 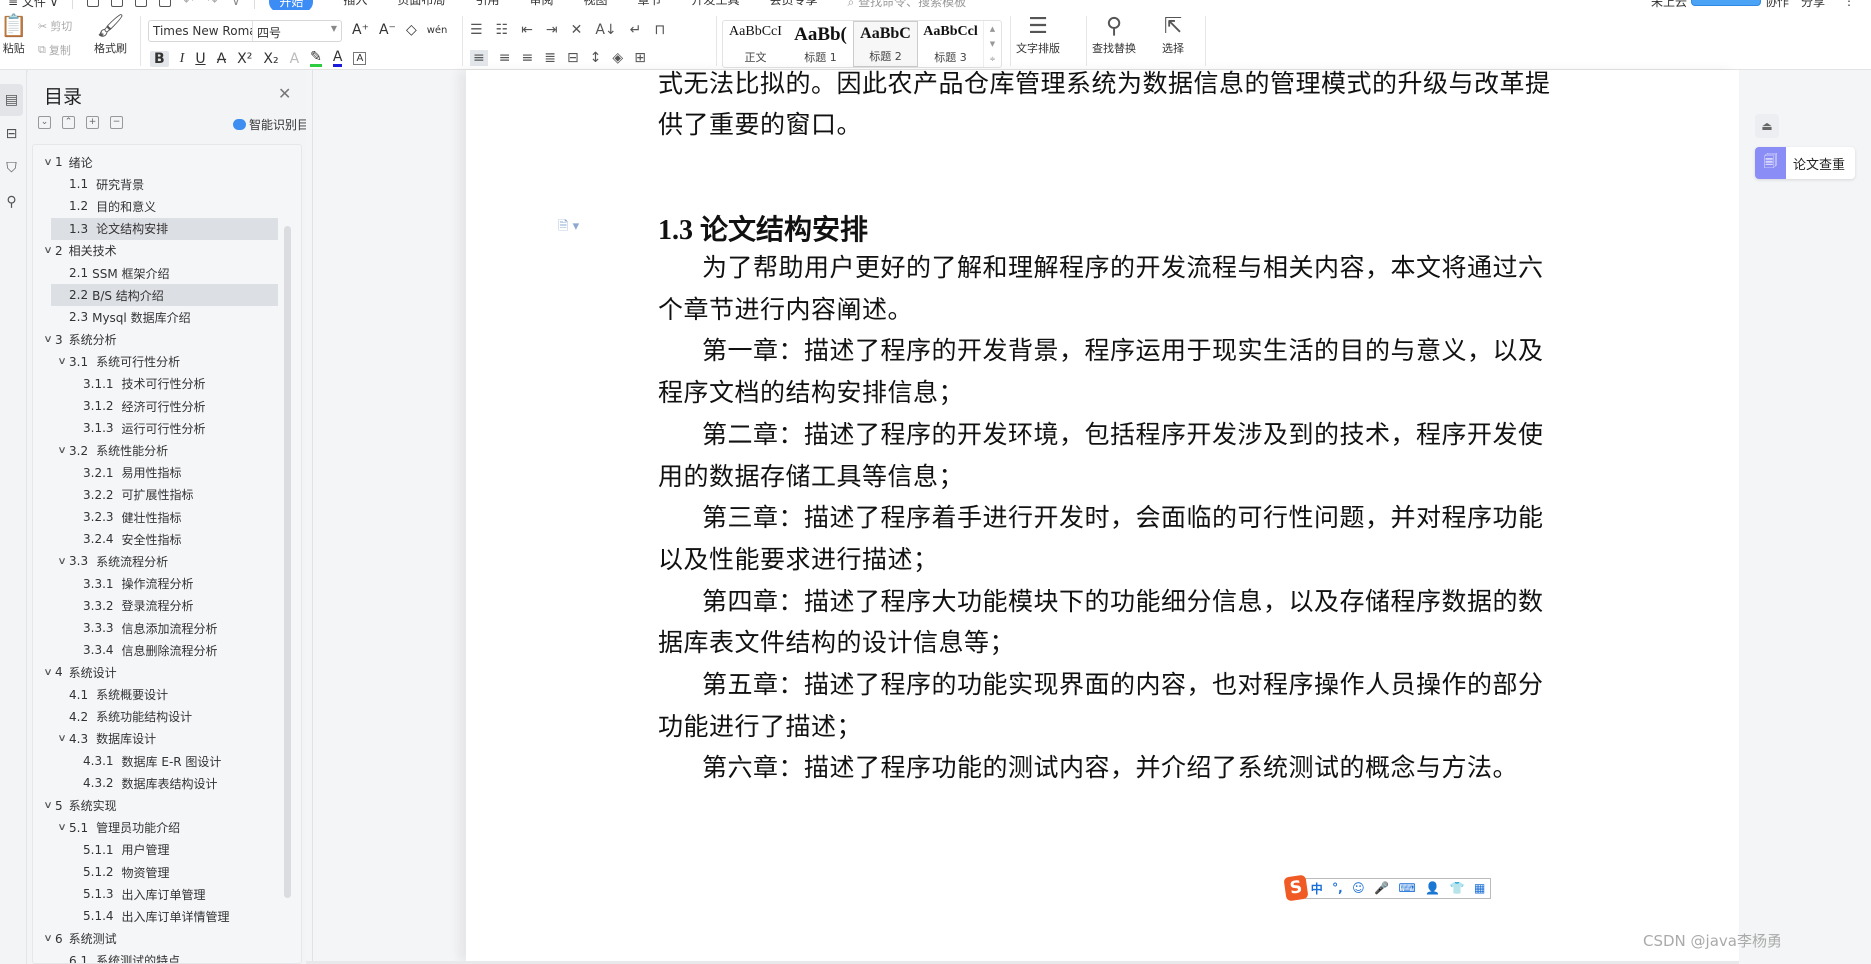 What do you see at coordinates (158, 251) in the screenshot?
I see `toc-item: ∨ 2 相关技术` at bounding box center [158, 251].